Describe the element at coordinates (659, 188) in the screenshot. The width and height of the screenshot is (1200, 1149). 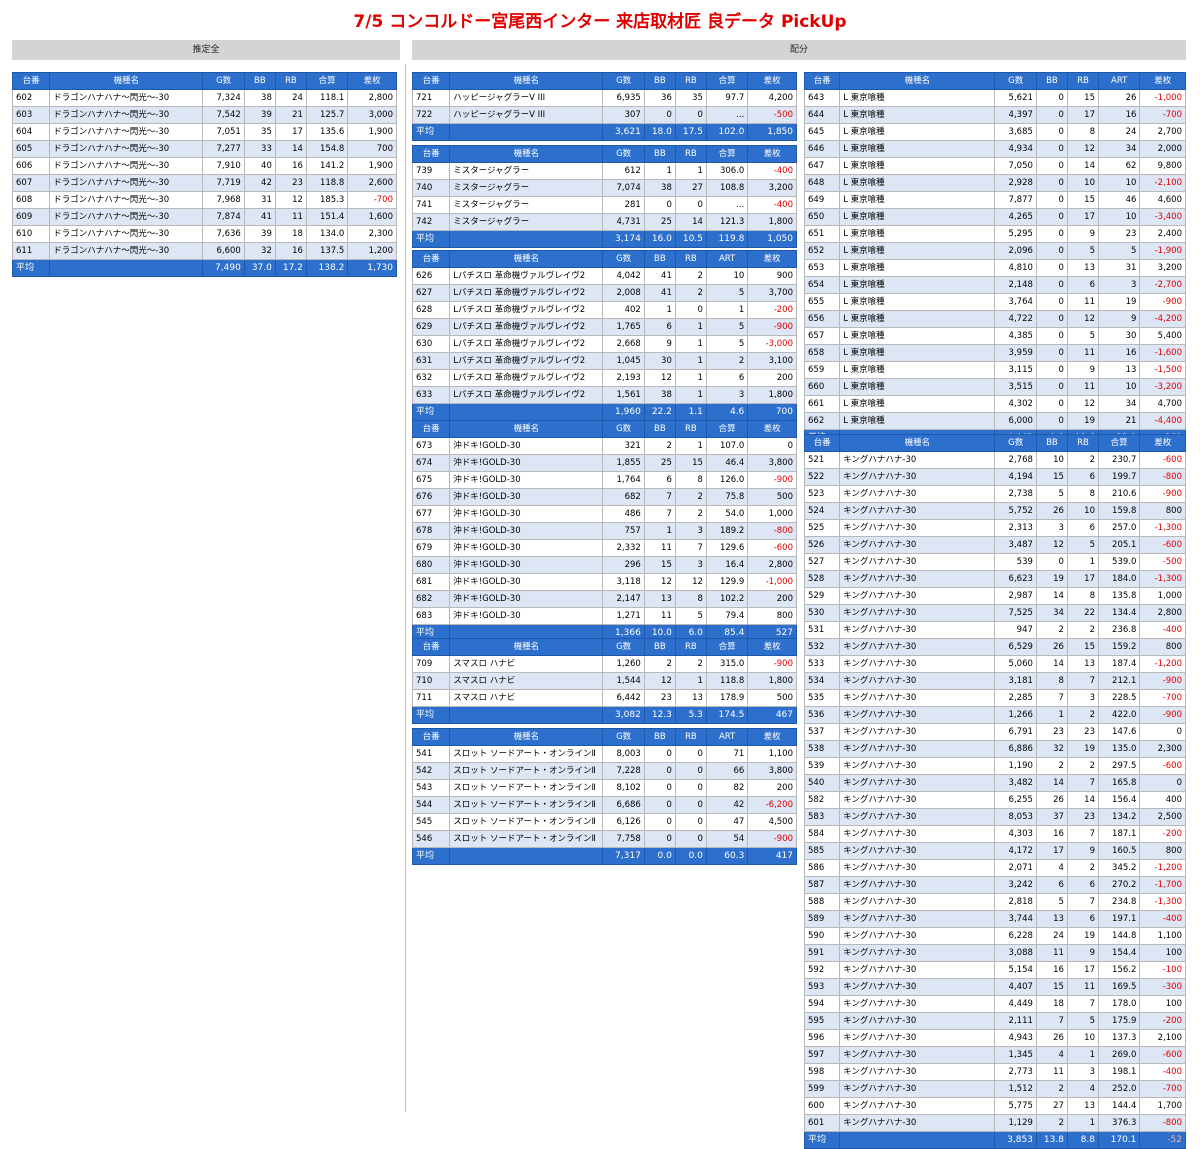
I see `cell-bb: 38` at that location.